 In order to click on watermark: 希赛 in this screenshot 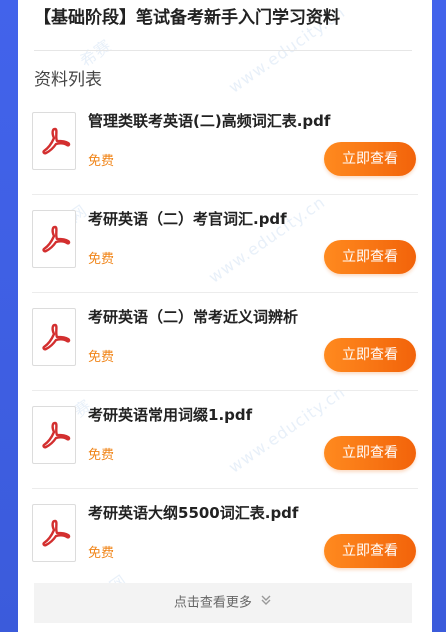, I will do `click(96, 53)`.